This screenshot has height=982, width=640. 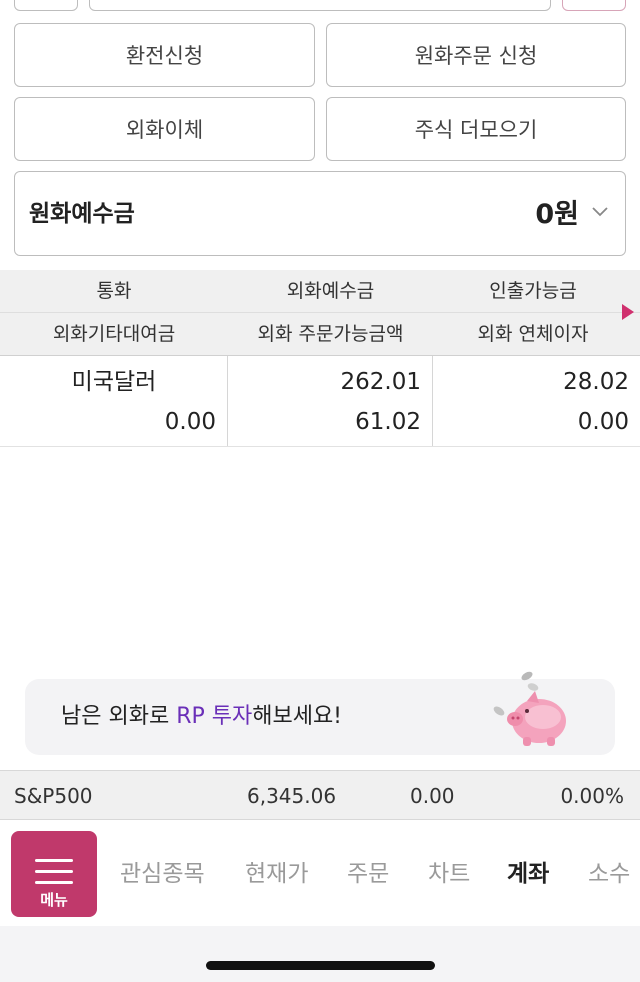 I want to click on banner-highlight: RP 투자, so click(x=214, y=716).